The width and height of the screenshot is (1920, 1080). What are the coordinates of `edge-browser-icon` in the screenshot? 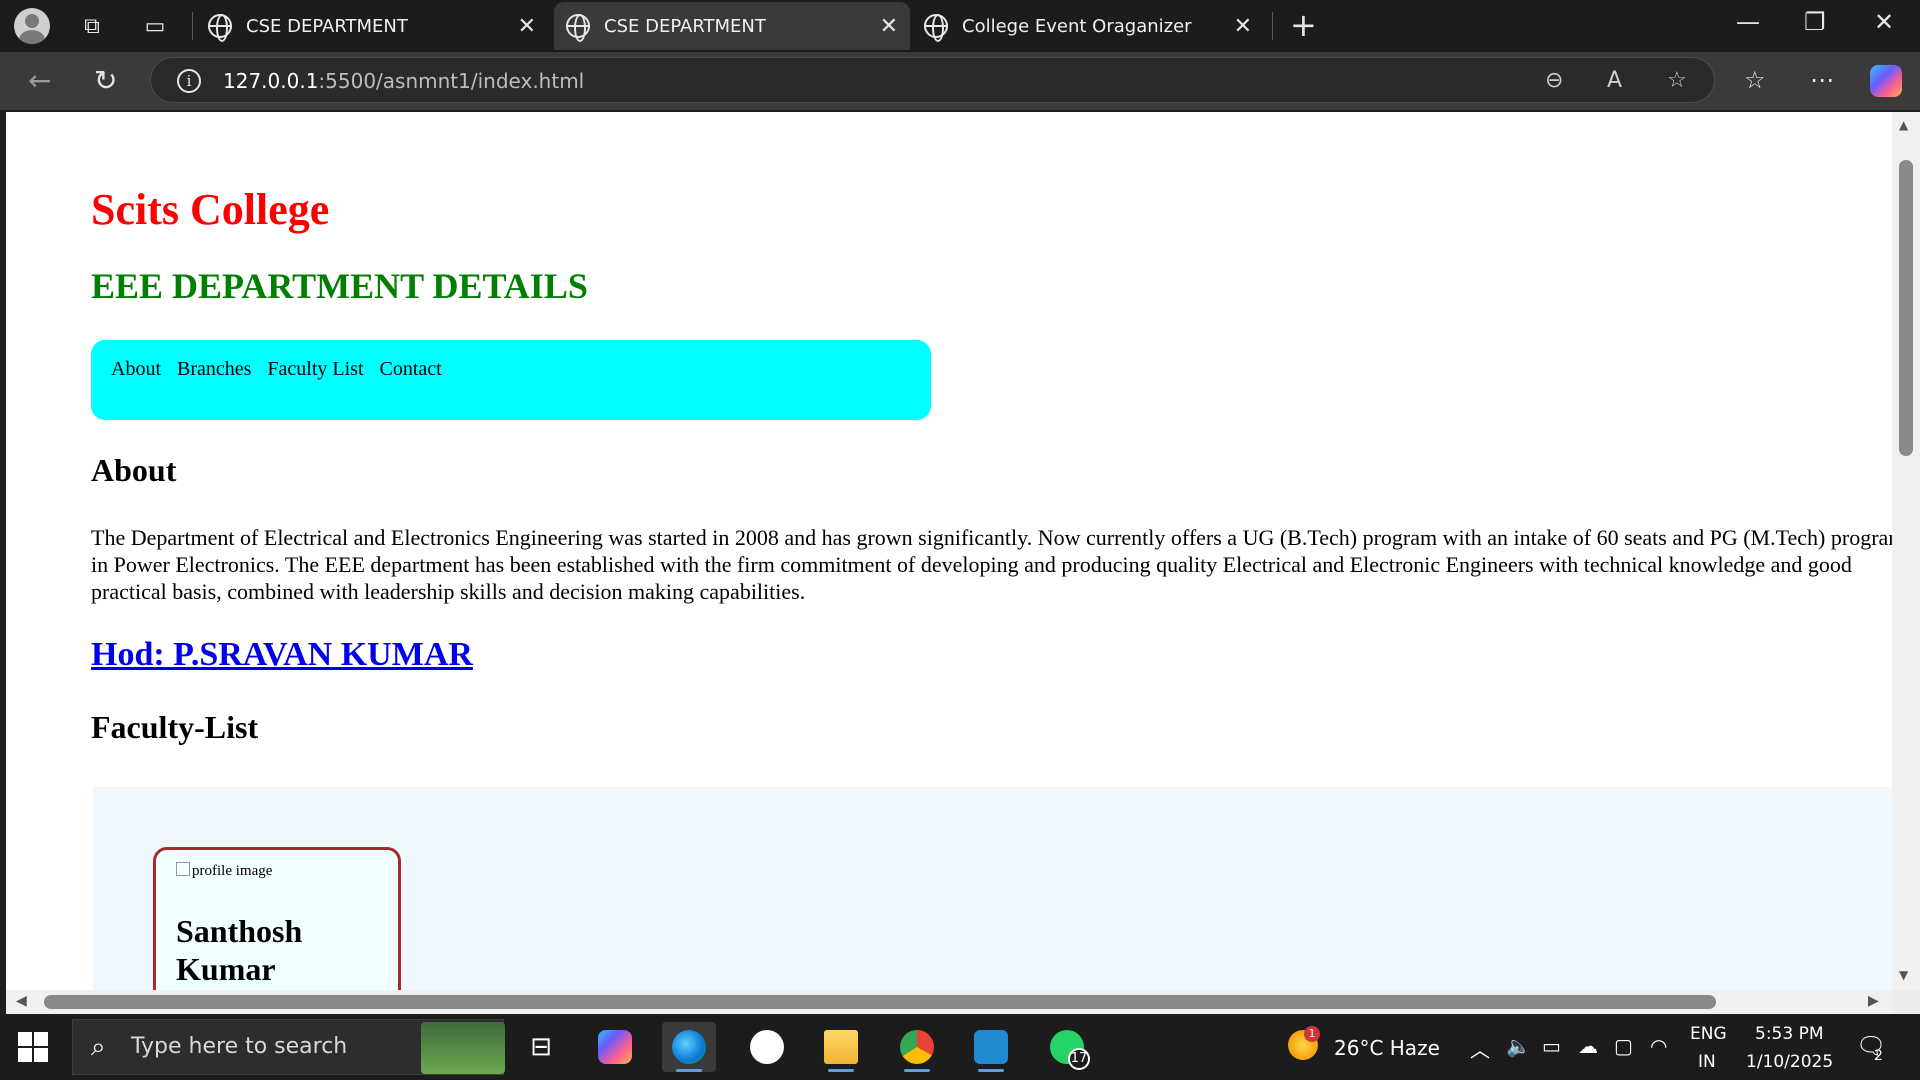 It's located at (689, 1047).